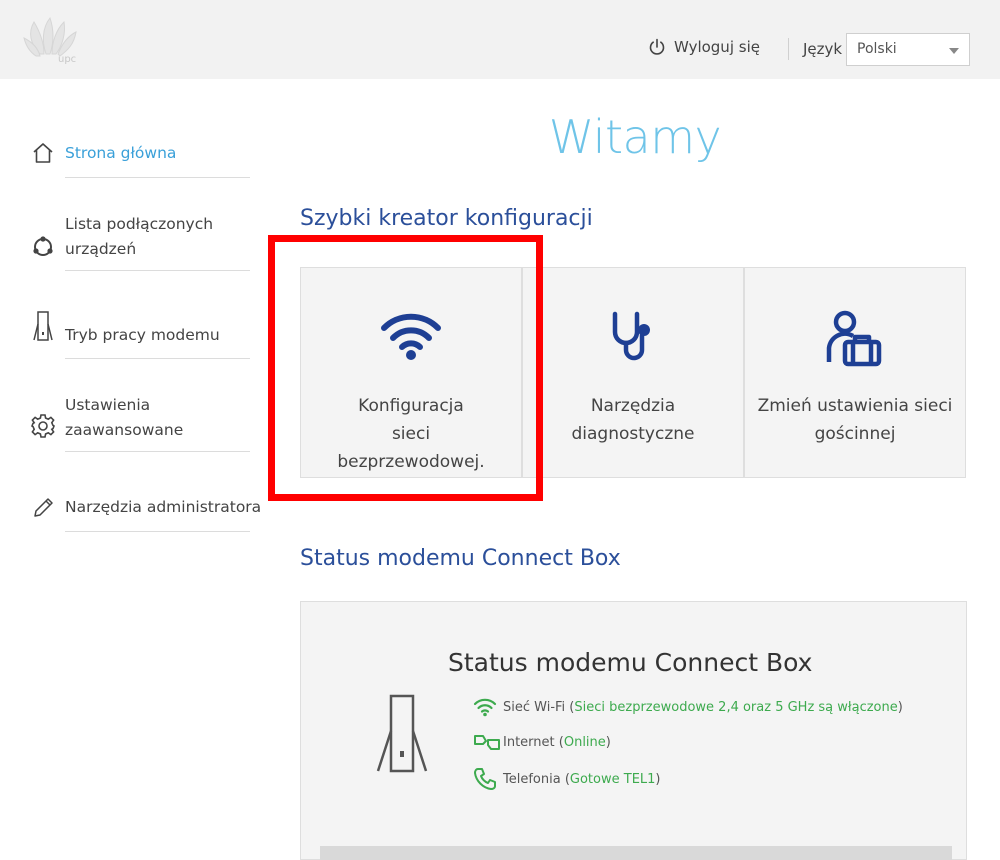 This screenshot has width=1000, height=860. What do you see at coordinates (43, 426) in the screenshot?
I see `gear-icon` at bounding box center [43, 426].